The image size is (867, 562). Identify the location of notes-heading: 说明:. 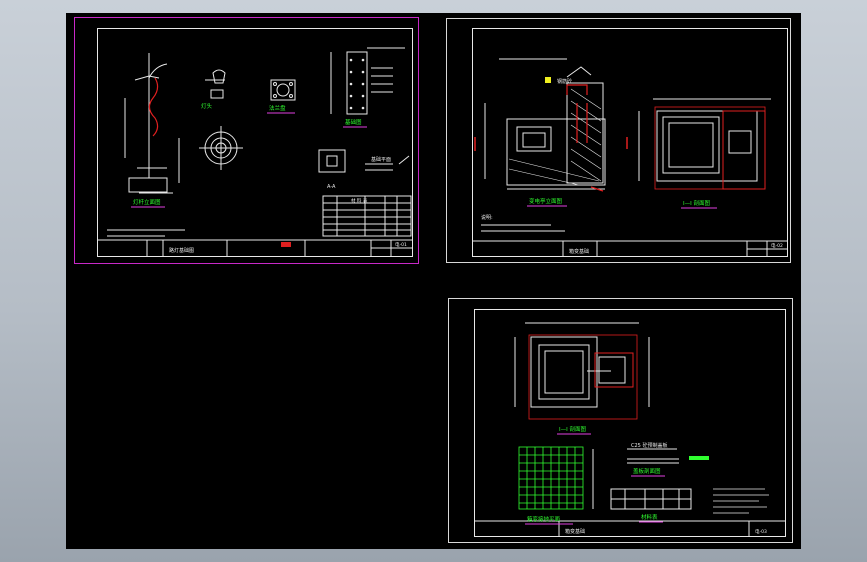
(487, 217).